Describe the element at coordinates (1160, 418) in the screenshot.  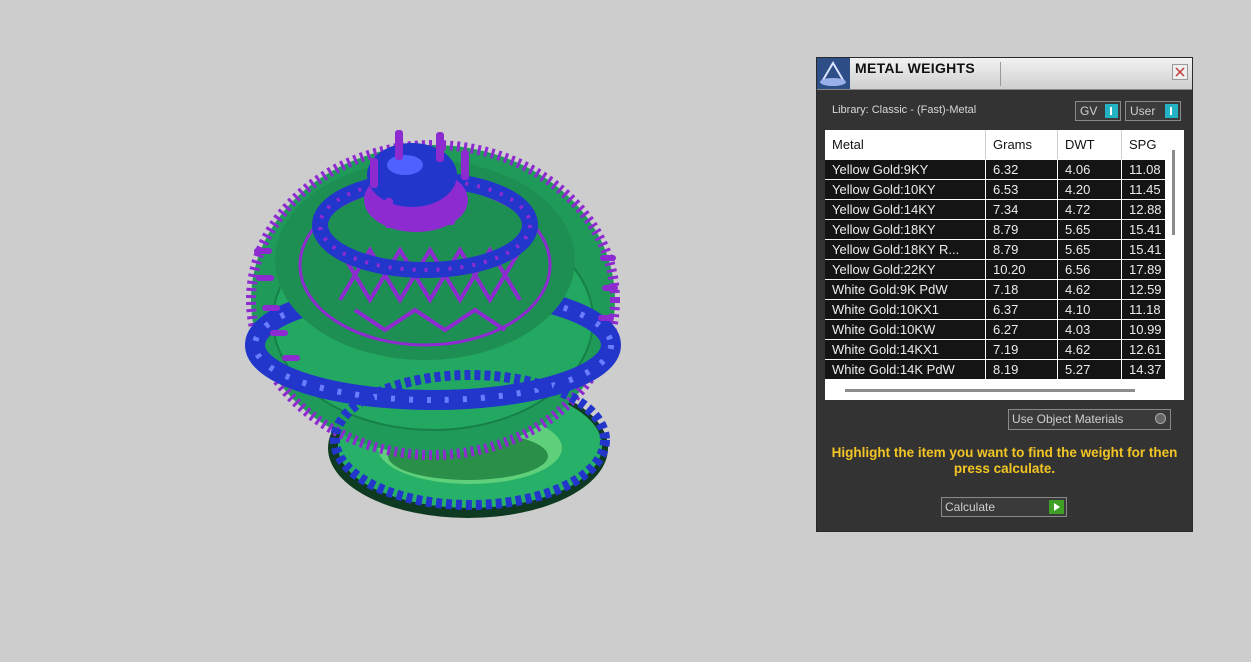
I see `radio-icon` at that location.